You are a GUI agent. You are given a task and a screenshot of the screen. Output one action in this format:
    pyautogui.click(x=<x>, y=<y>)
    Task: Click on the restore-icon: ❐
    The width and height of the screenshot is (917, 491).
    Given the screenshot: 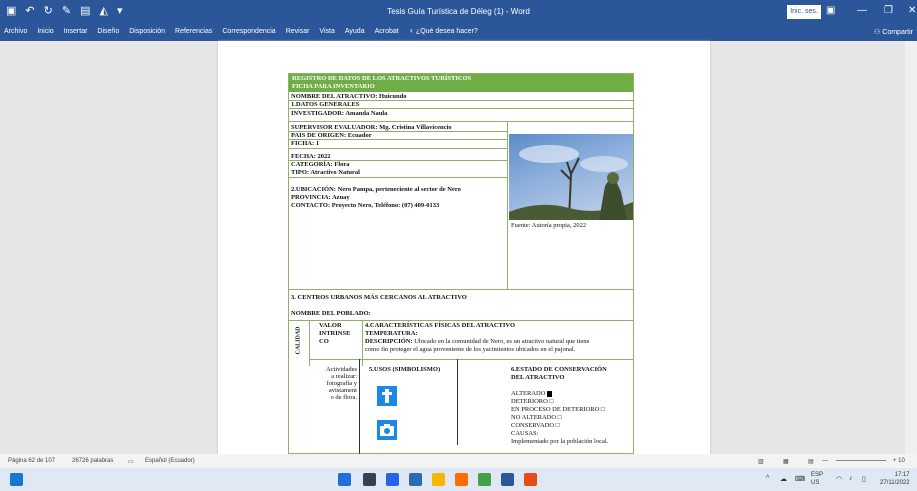 What is the action you would take?
    pyautogui.click(x=888, y=11)
    